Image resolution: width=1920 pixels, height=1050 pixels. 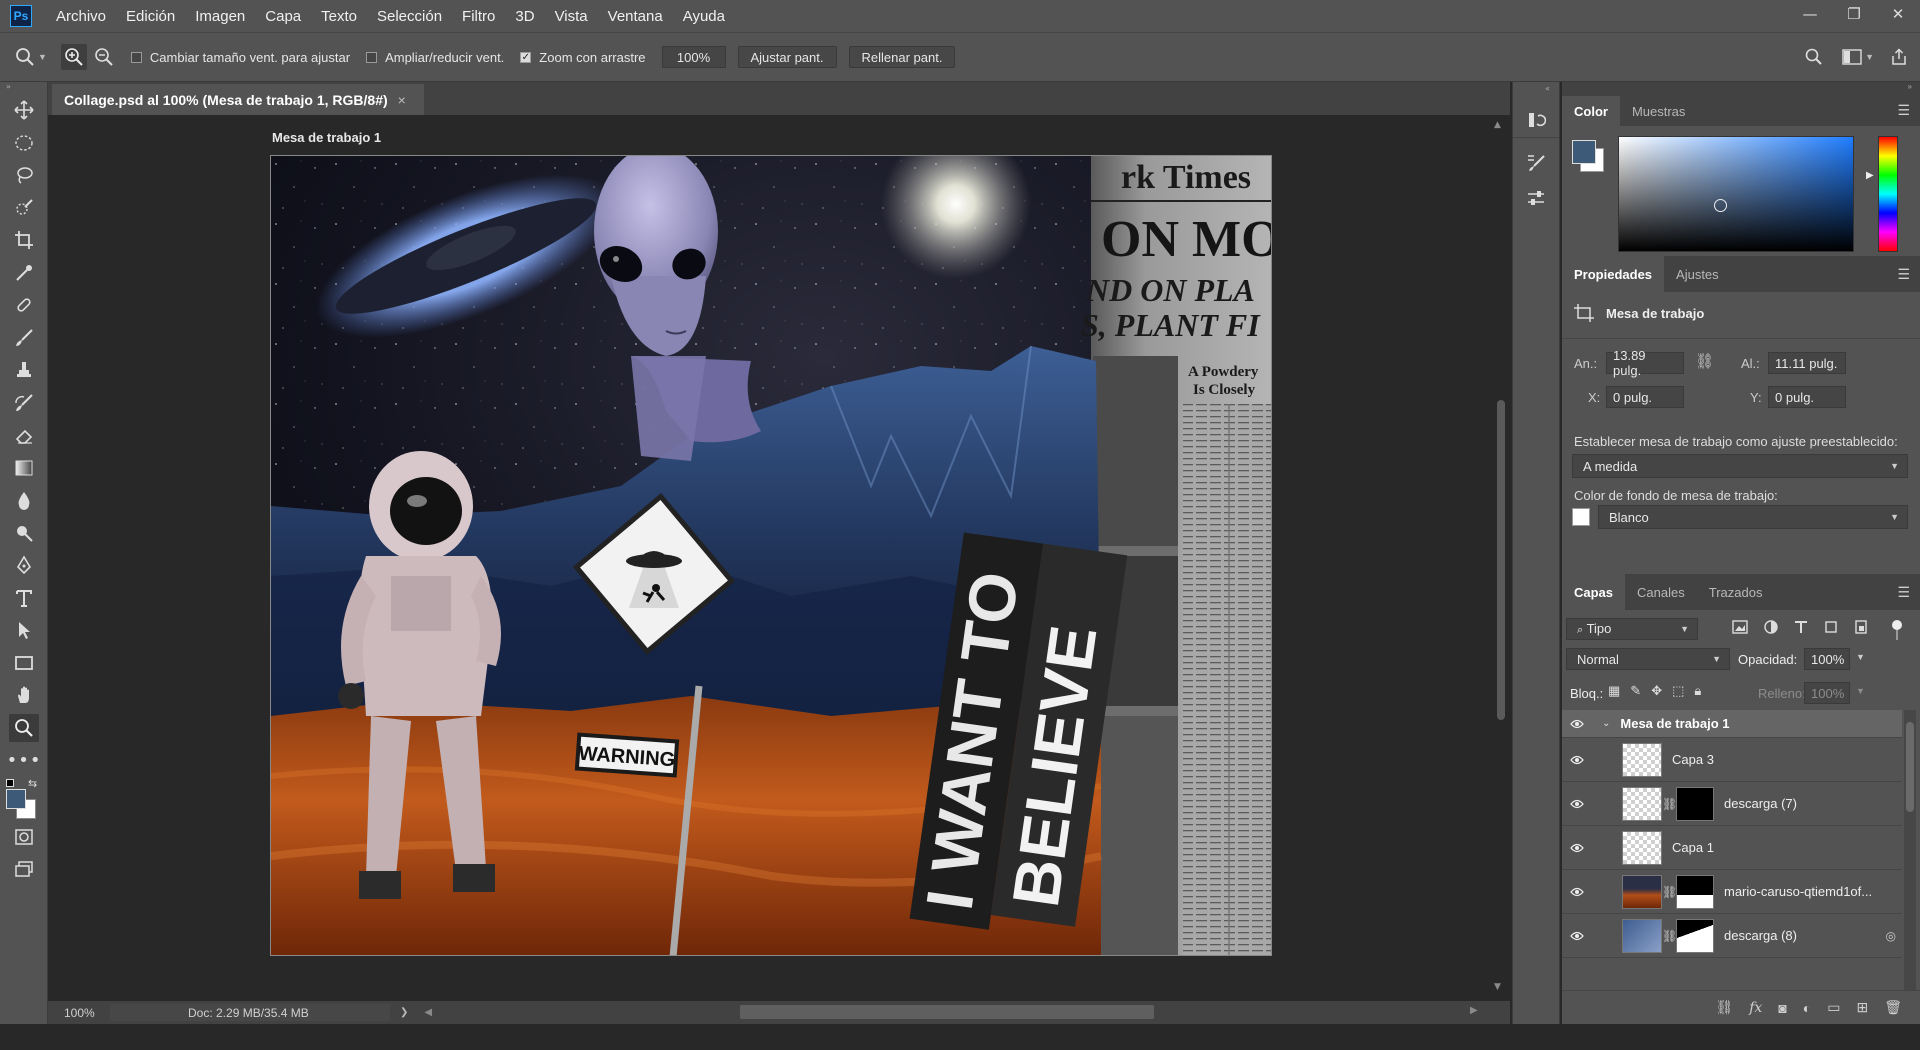 I want to click on share-icon, so click(x=1899, y=57).